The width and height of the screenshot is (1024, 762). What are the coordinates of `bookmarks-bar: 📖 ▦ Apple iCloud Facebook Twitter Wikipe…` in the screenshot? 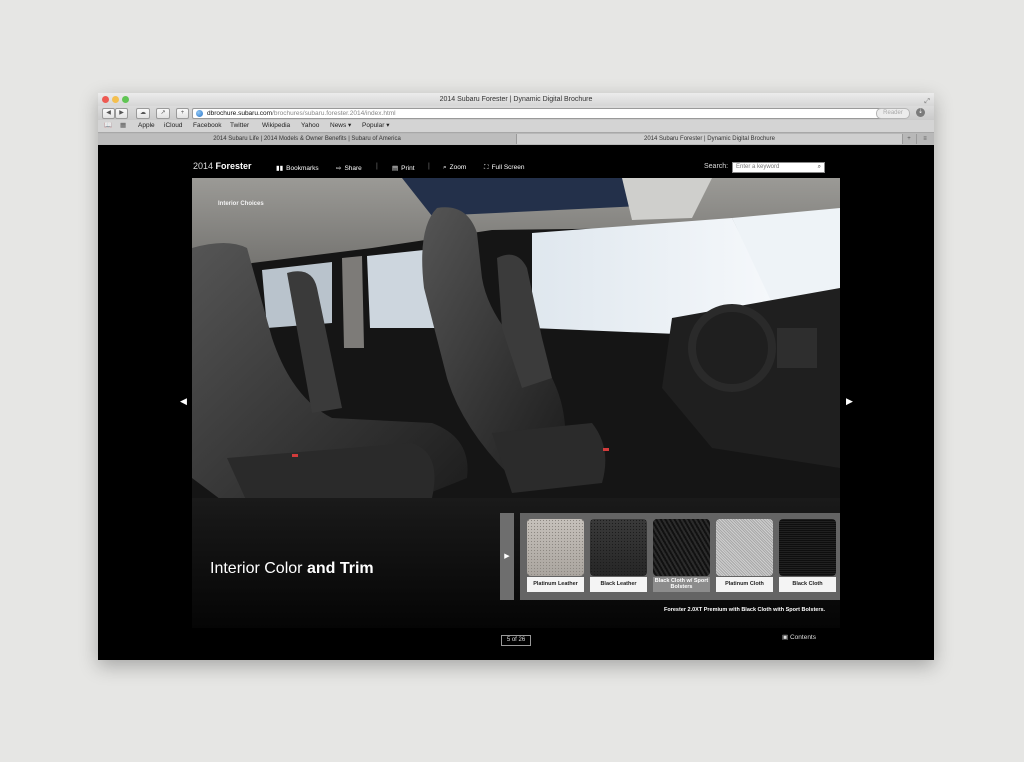 It's located at (516, 126).